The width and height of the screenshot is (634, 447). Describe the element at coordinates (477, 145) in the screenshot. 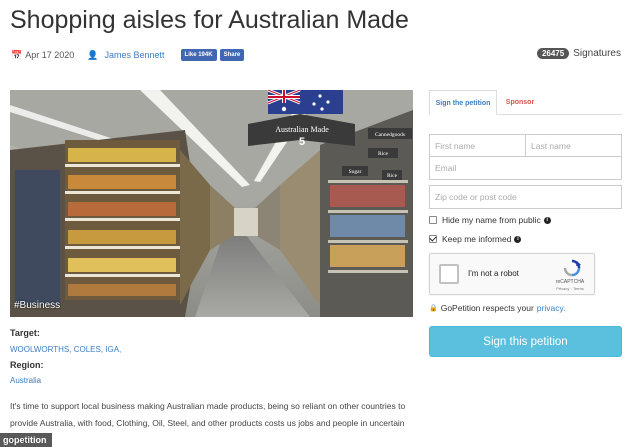

I see `first-name-field: First name` at that location.